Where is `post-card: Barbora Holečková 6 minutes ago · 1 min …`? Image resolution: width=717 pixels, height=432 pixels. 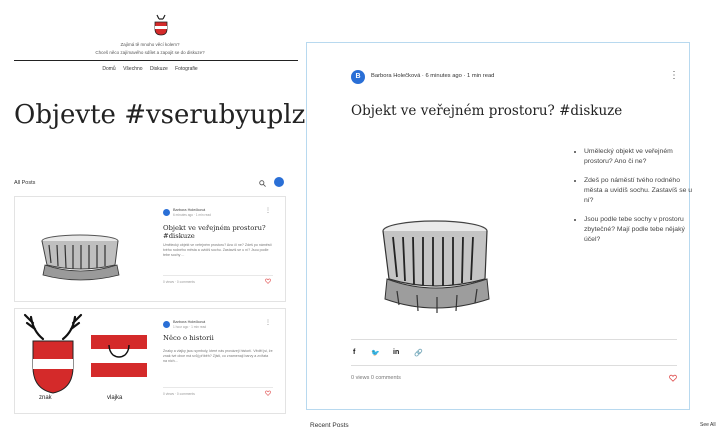 post-card: Barbora Holečková 6 minutes ago · 1 min … is located at coordinates (150, 249).